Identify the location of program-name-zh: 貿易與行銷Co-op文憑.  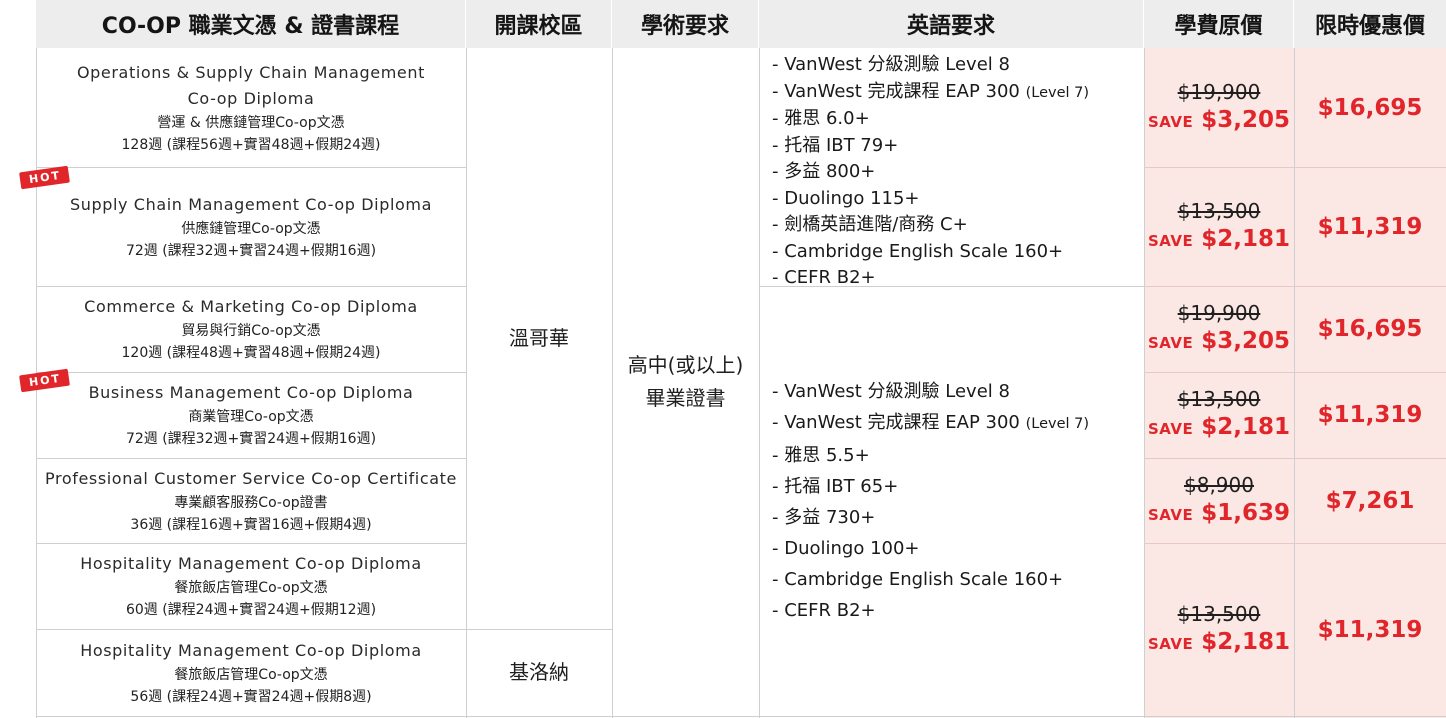
(251, 331).